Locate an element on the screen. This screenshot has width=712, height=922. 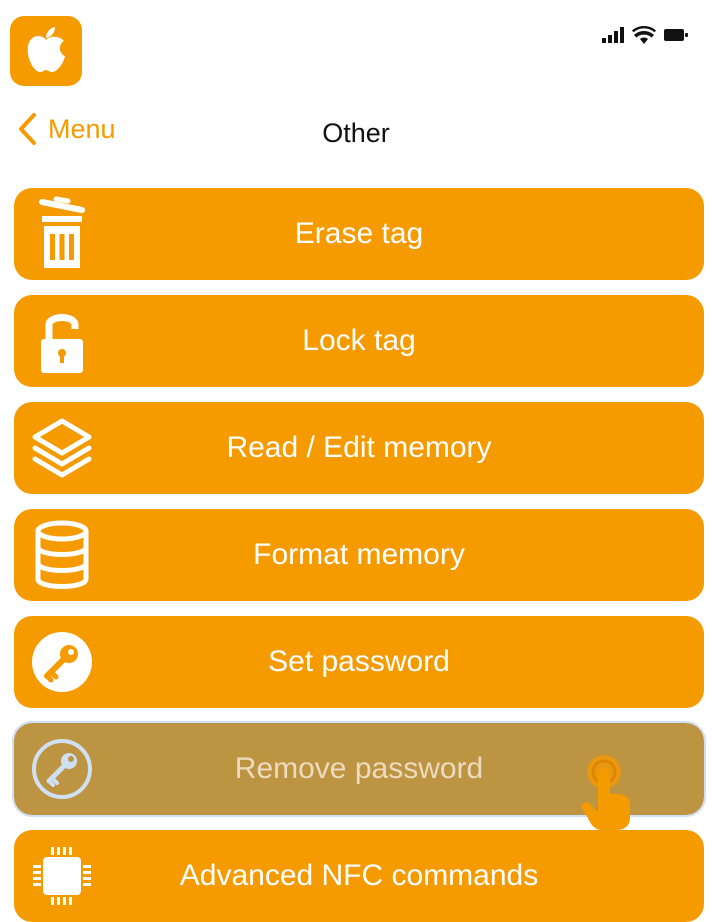
format-memory-label: Format memory is located at coordinates (359, 554).